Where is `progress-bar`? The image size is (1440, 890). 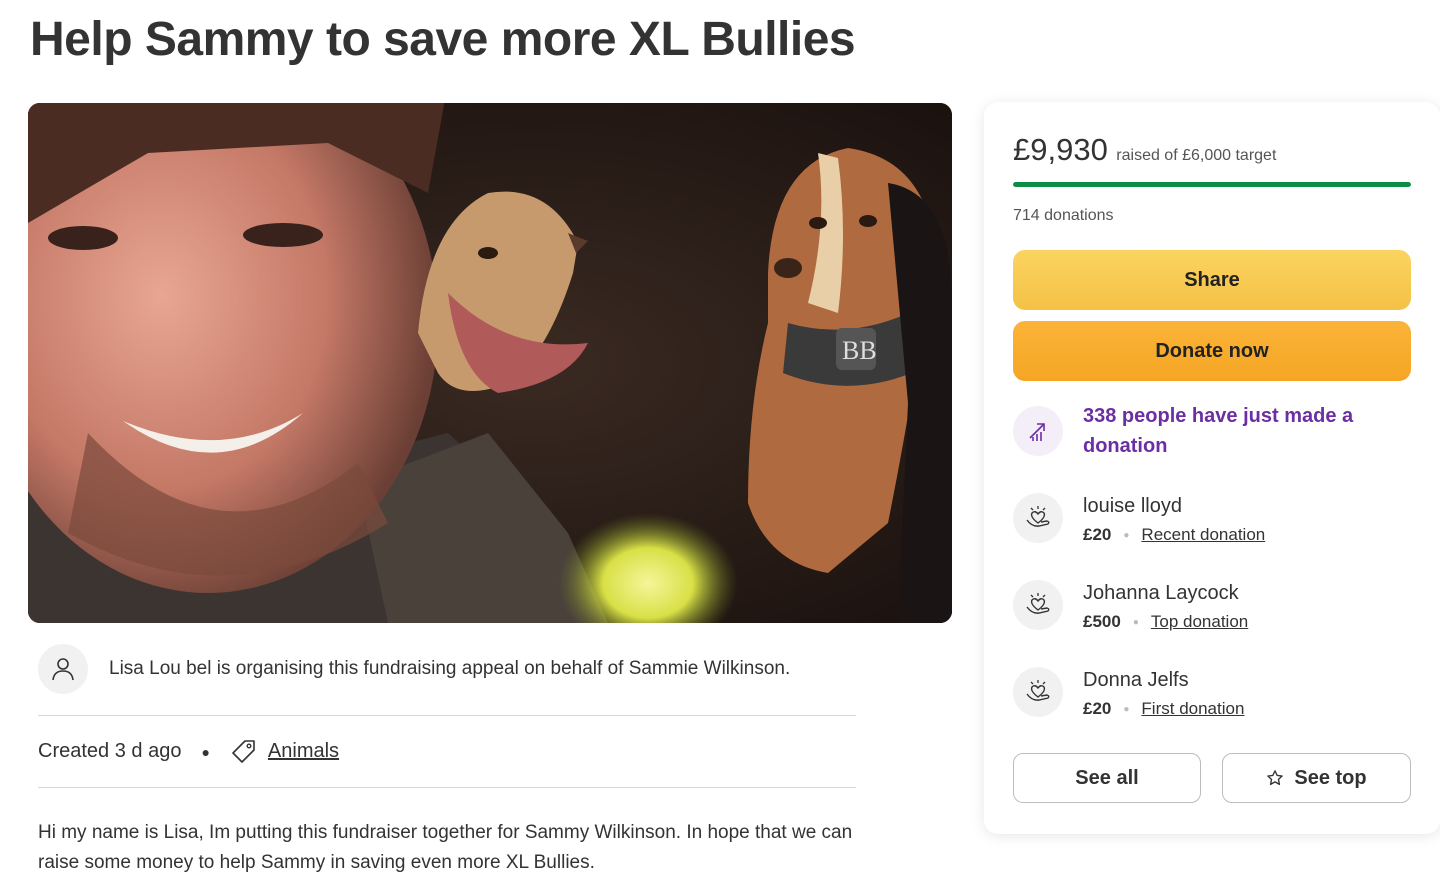
progress-bar is located at coordinates (1212, 184).